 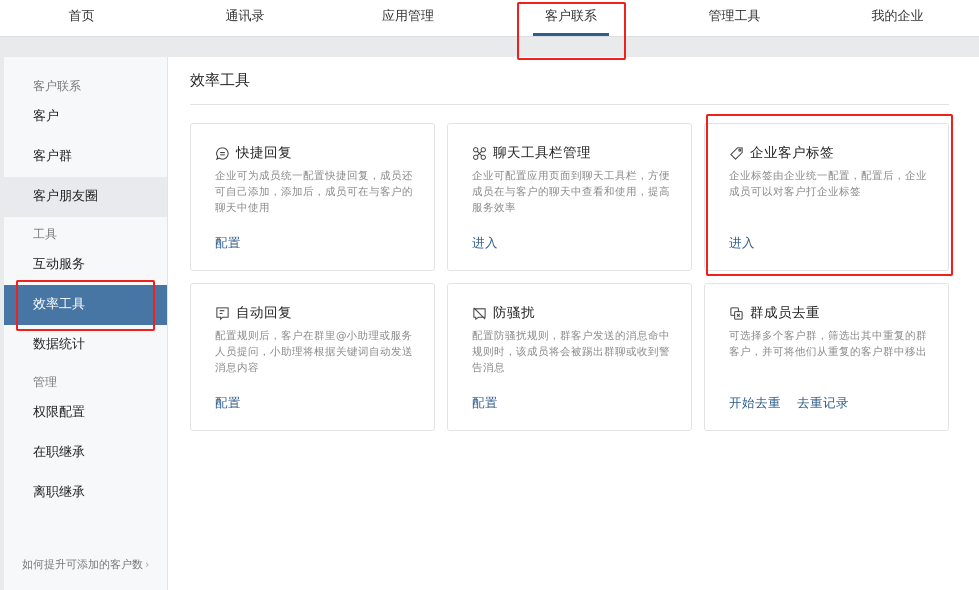 What do you see at coordinates (85, 117) in the screenshot?
I see `sidebar-item: 客户` at bounding box center [85, 117].